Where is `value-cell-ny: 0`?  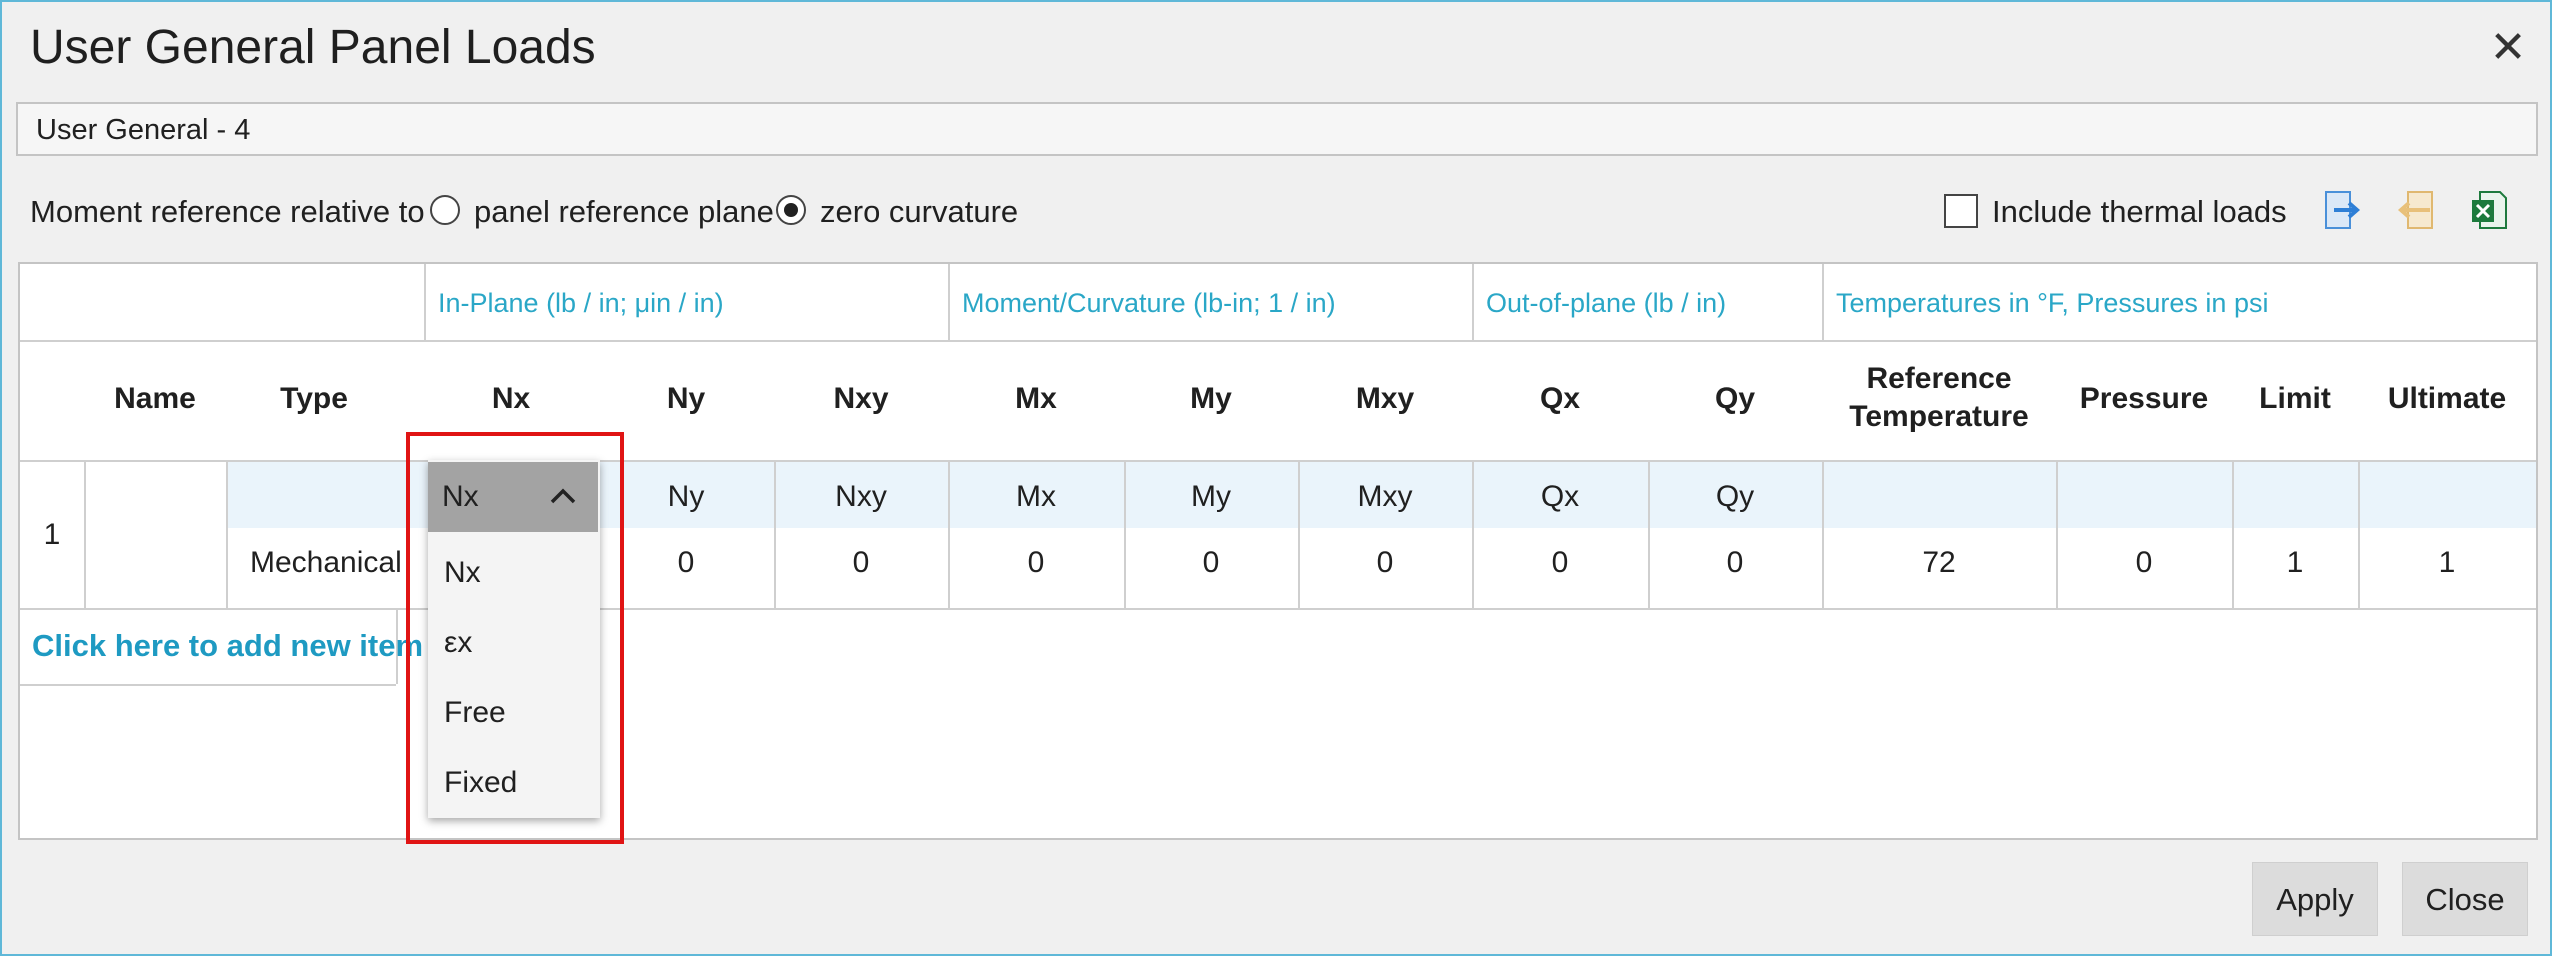 value-cell-ny: 0 is located at coordinates (686, 563).